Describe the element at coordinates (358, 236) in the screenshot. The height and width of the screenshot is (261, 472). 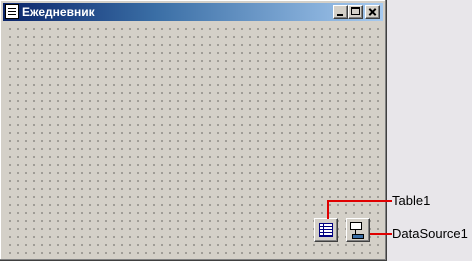
I see `datasource-base-glyph` at that location.